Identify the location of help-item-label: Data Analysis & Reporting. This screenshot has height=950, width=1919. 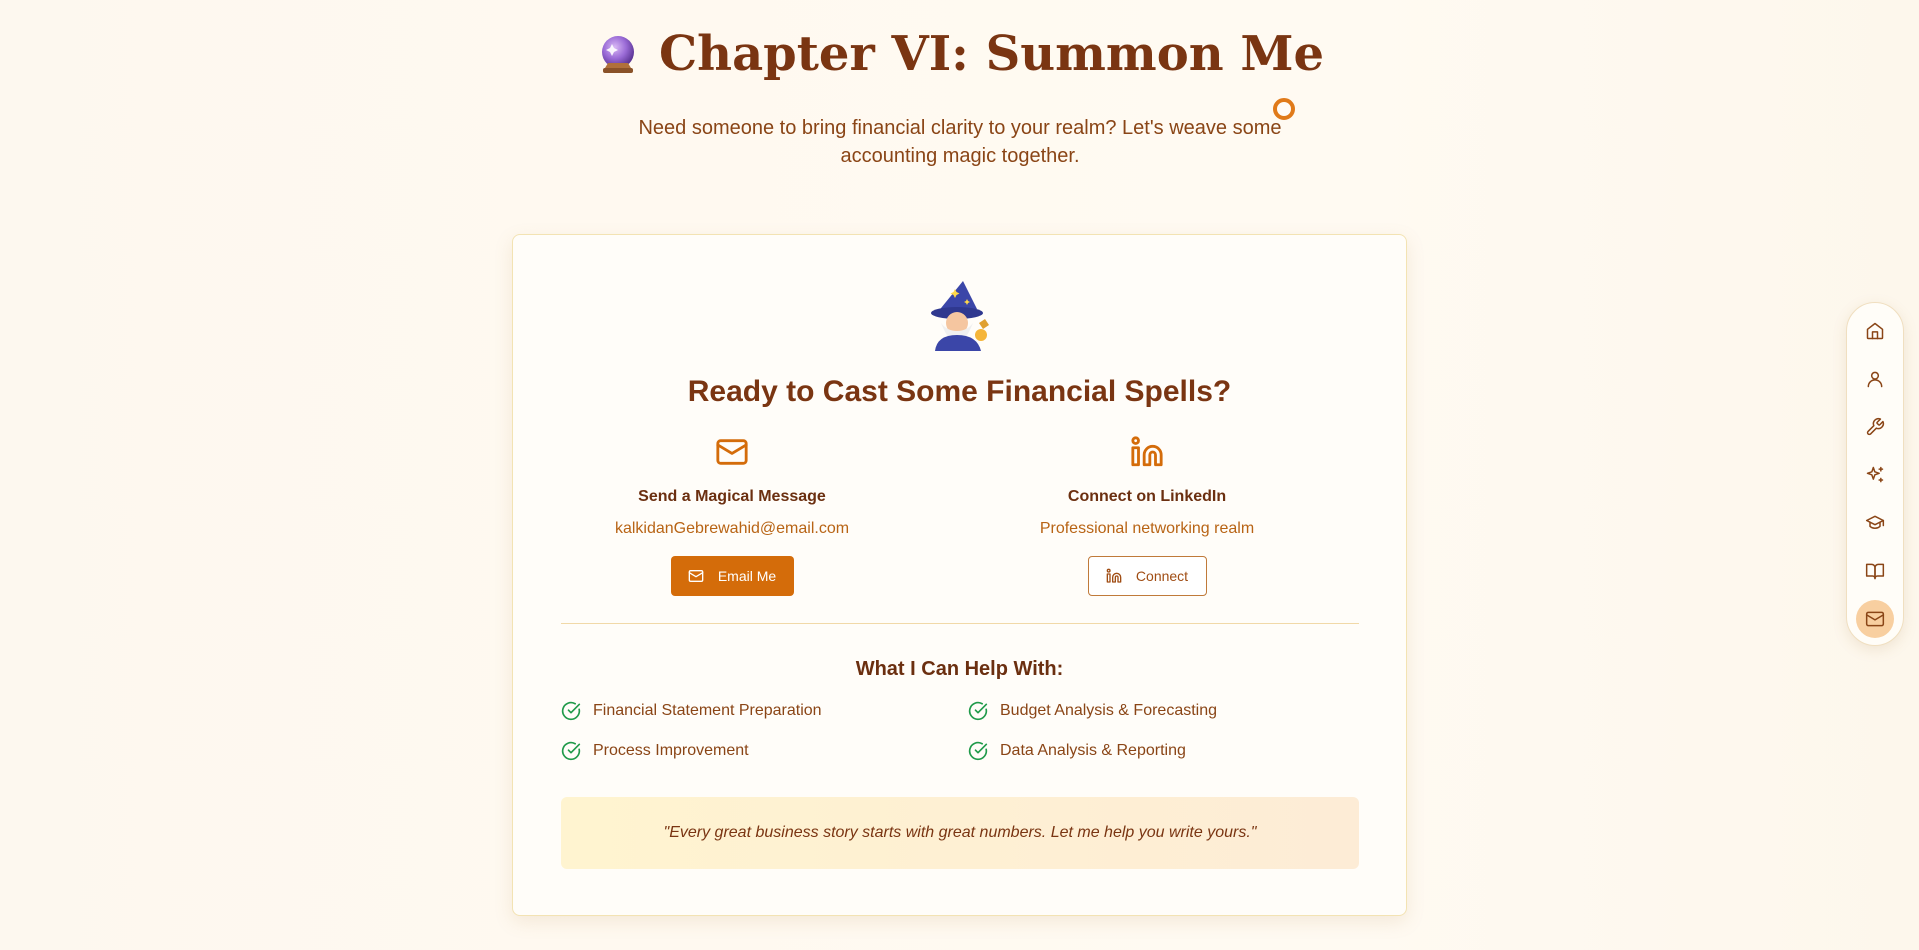
(1093, 750).